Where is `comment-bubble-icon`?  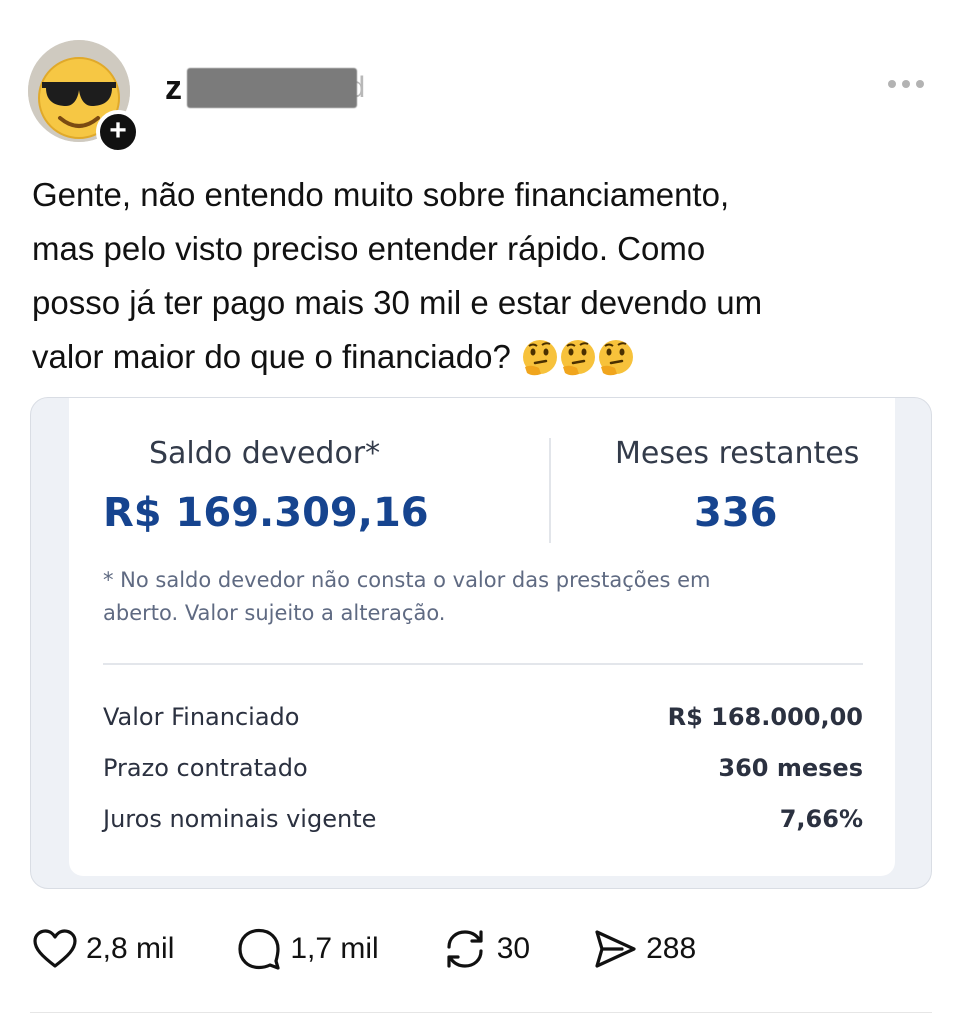 comment-bubble-icon is located at coordinates (259, 949).